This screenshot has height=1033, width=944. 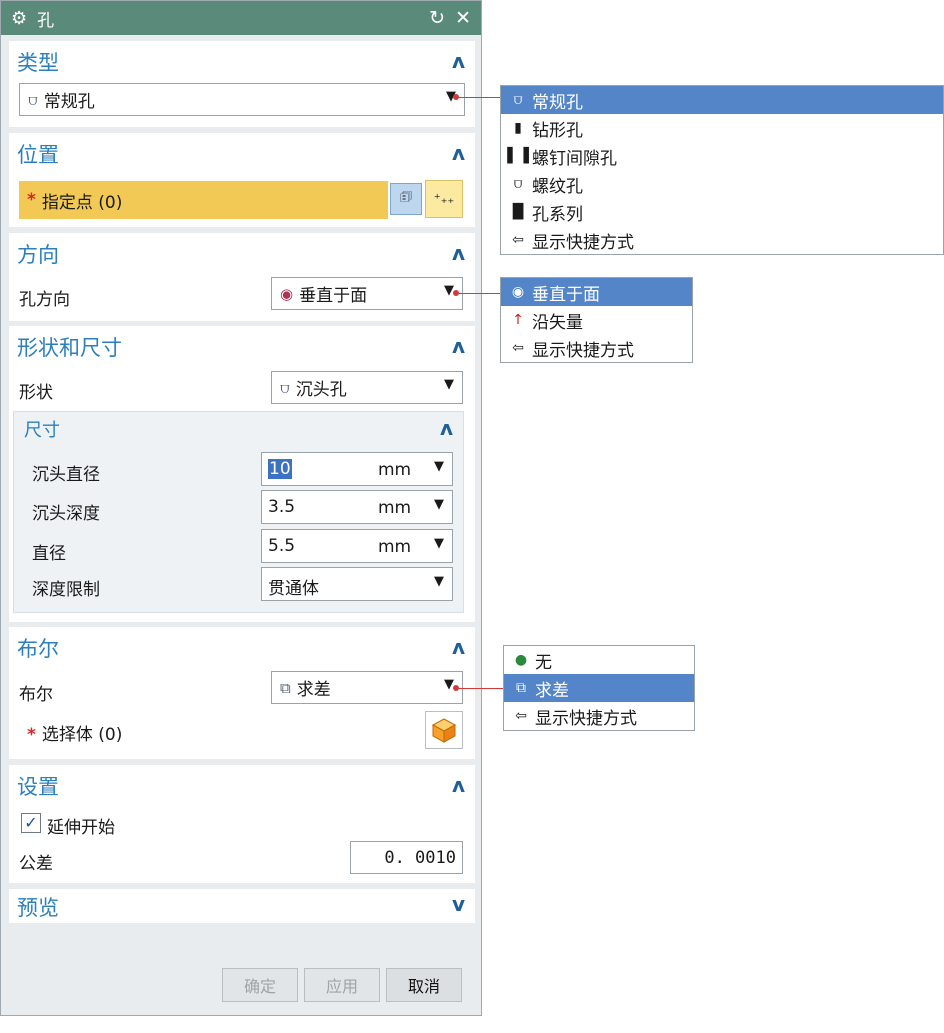 What do you see at coordinates (44, 300) in the screenshot?
I see `hole-direction-label: 孔方向` at bounding box center [44, 300].